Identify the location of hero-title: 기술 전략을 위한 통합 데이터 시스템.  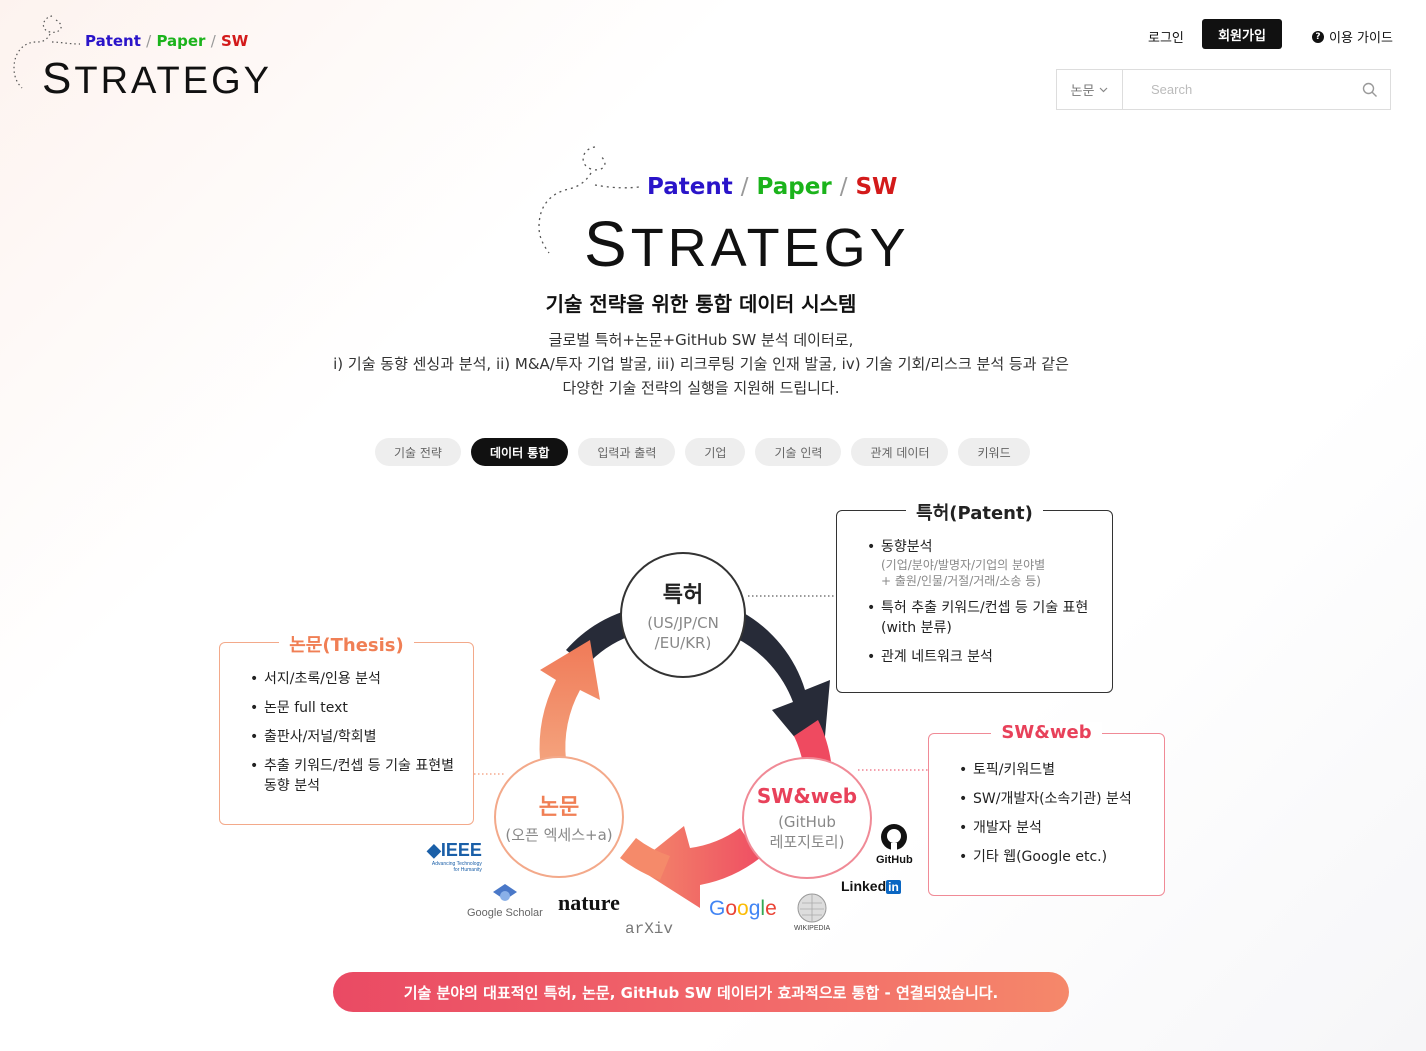
(701, 304).